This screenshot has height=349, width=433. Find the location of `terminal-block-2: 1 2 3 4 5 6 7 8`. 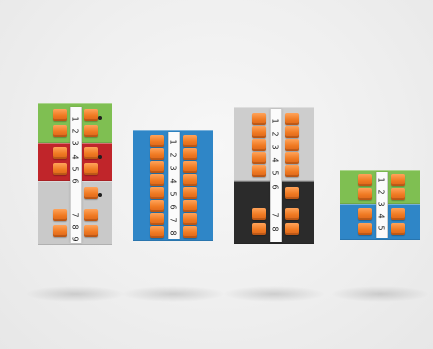

terminal-block-2: 1 2 3 4 5 6 7 8 is located at coordinates (173, 185).